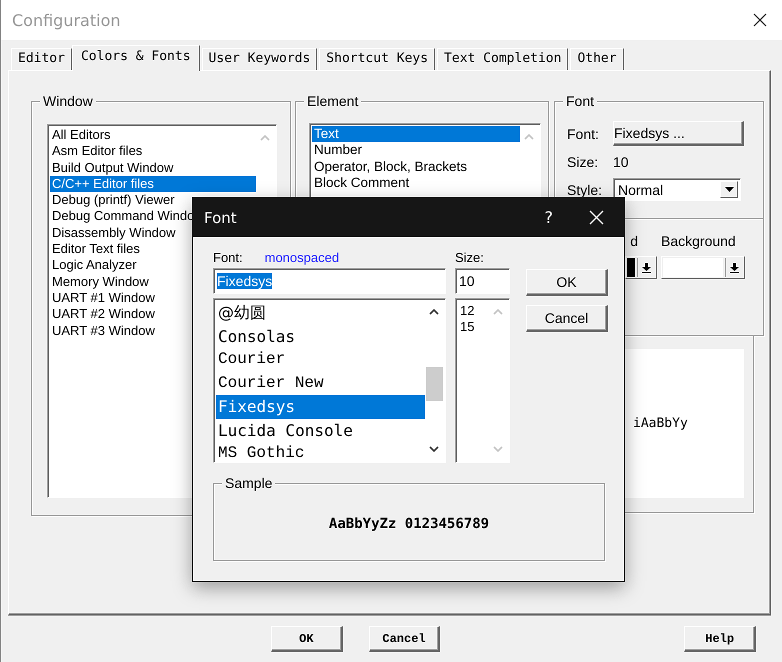 This screenshot has height=662, width=782. I want to click on tab: Editor, so click(41, 59).